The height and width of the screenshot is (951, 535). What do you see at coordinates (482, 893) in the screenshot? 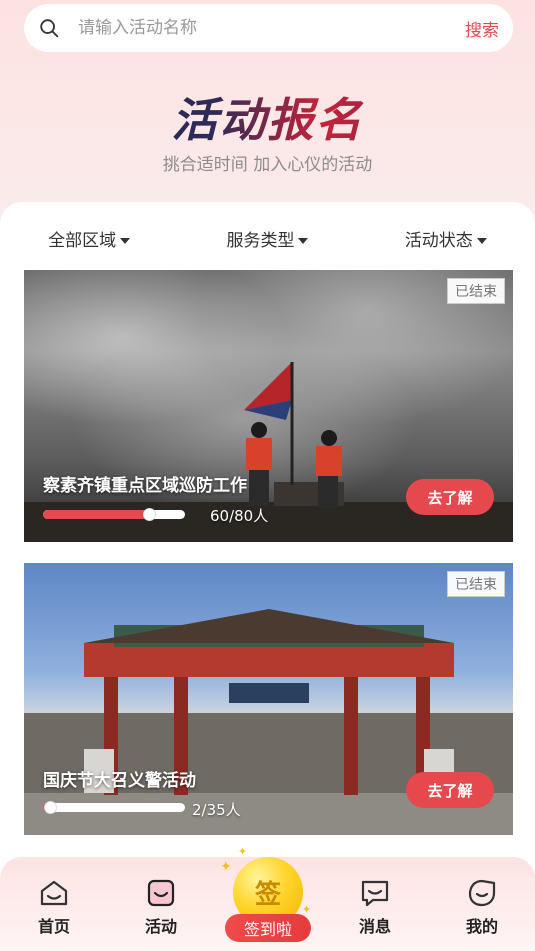
I see `profile-icon` at bounding box center [482, 893].